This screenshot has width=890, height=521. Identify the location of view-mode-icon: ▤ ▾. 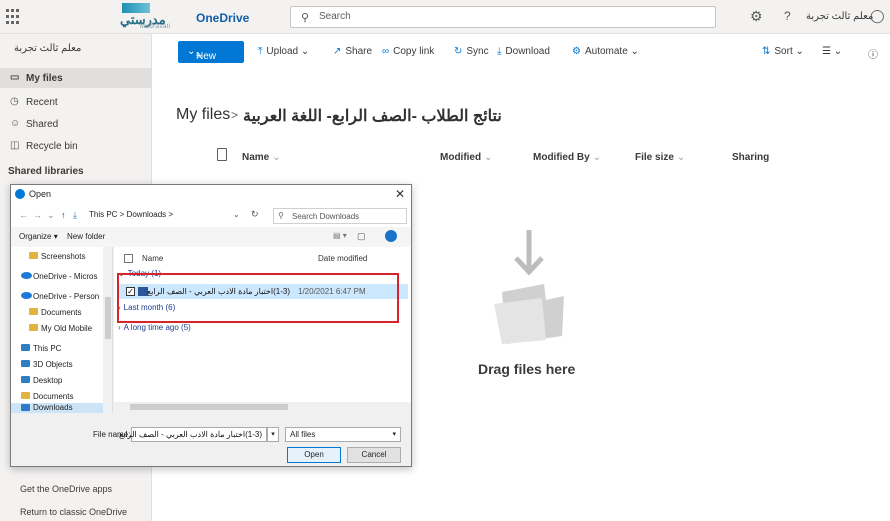
(340, 235).